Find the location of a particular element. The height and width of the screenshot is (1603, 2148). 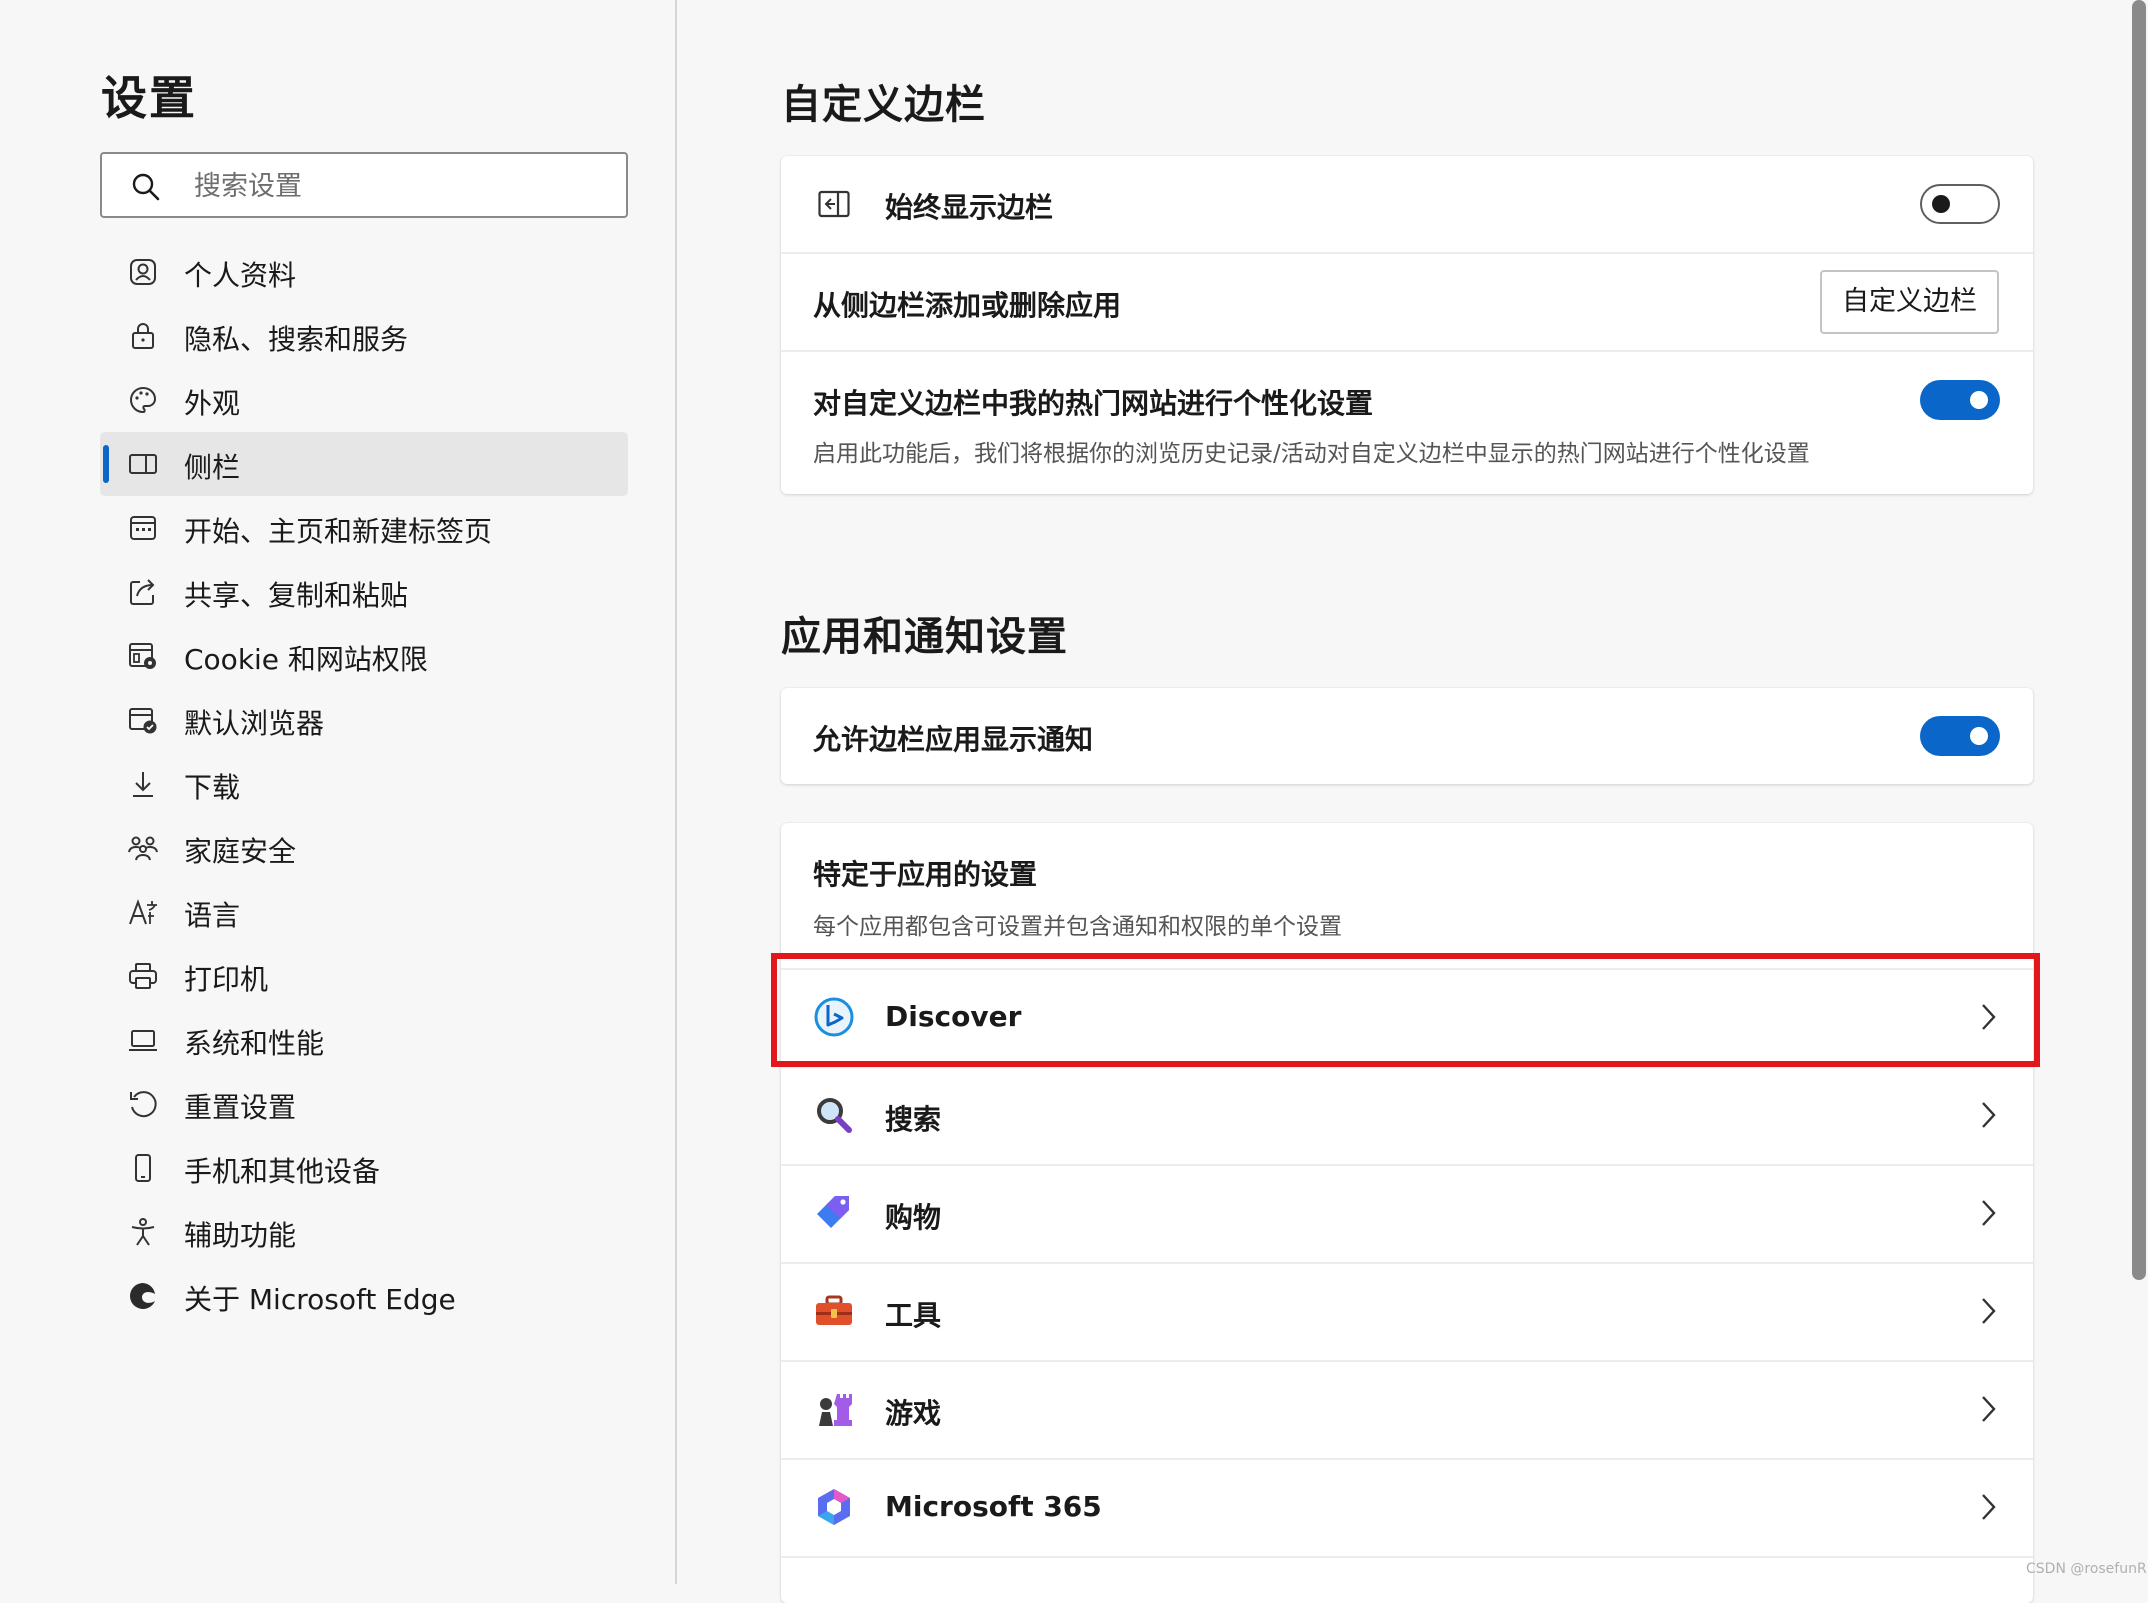

sidebar-item-label: 外观 is located at coordinates (212, 403).